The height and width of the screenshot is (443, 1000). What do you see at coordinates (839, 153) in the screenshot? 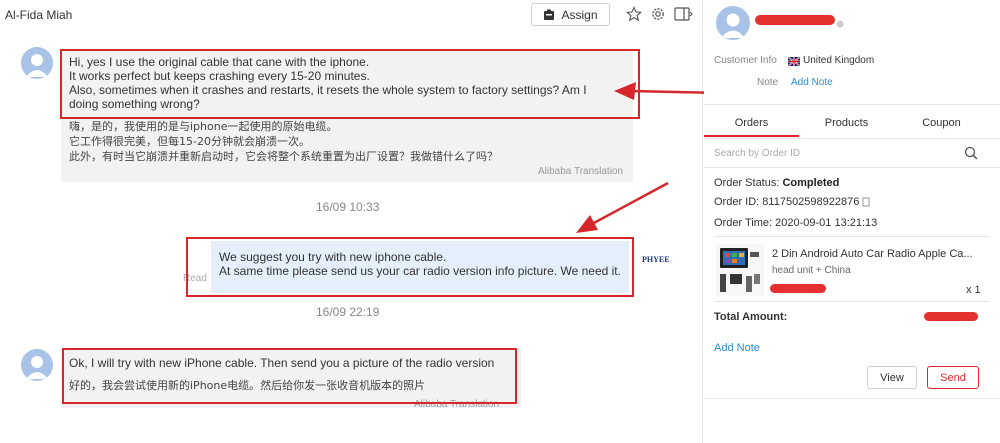
I see `order-search-input` at bounding box center [839, 153].